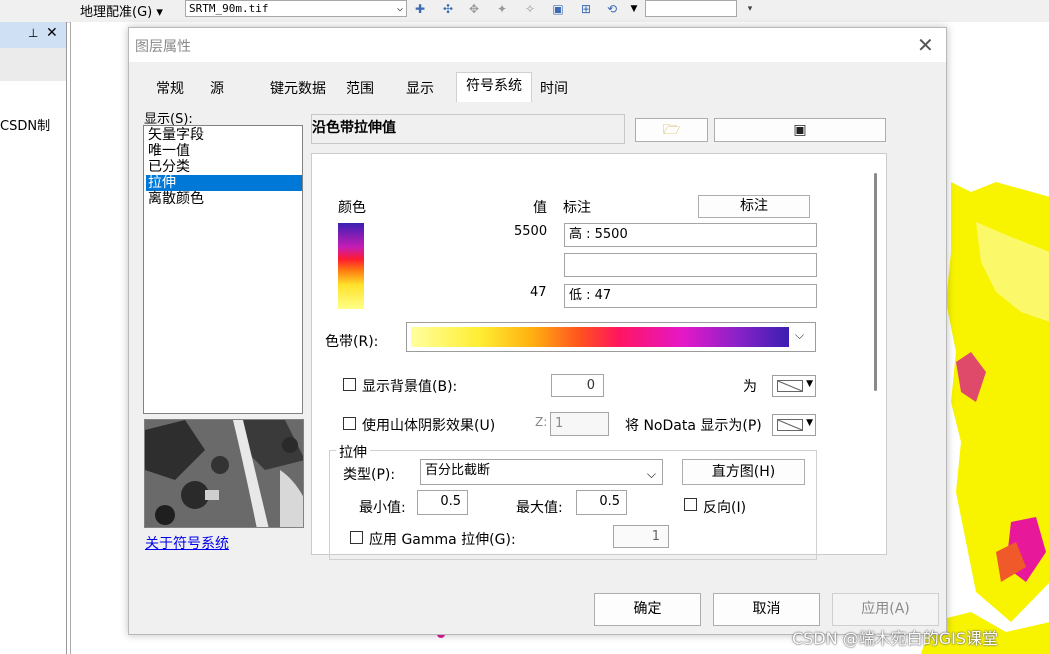 This screenshot has height=654, width=1049. Describe the element at coordinates (502, 9) in the screenshot. I see `flip-icon: ✦` at that location.